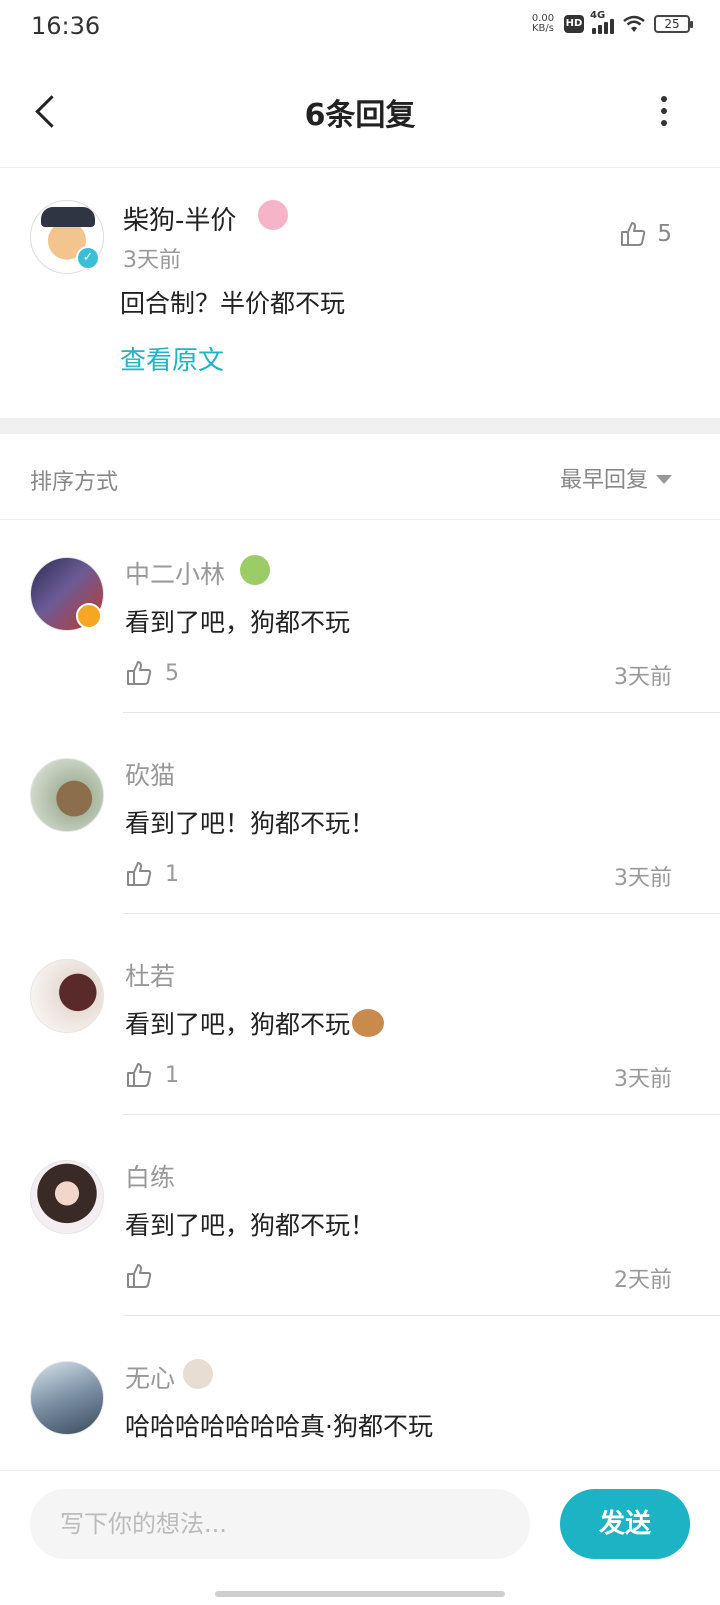 This screenshot has height=1605, width=720. What do you see at coordinates (543, 23) in the screenshot?
I see `network-speed: 0.00 KB/s` at bounding box center [543, 23].